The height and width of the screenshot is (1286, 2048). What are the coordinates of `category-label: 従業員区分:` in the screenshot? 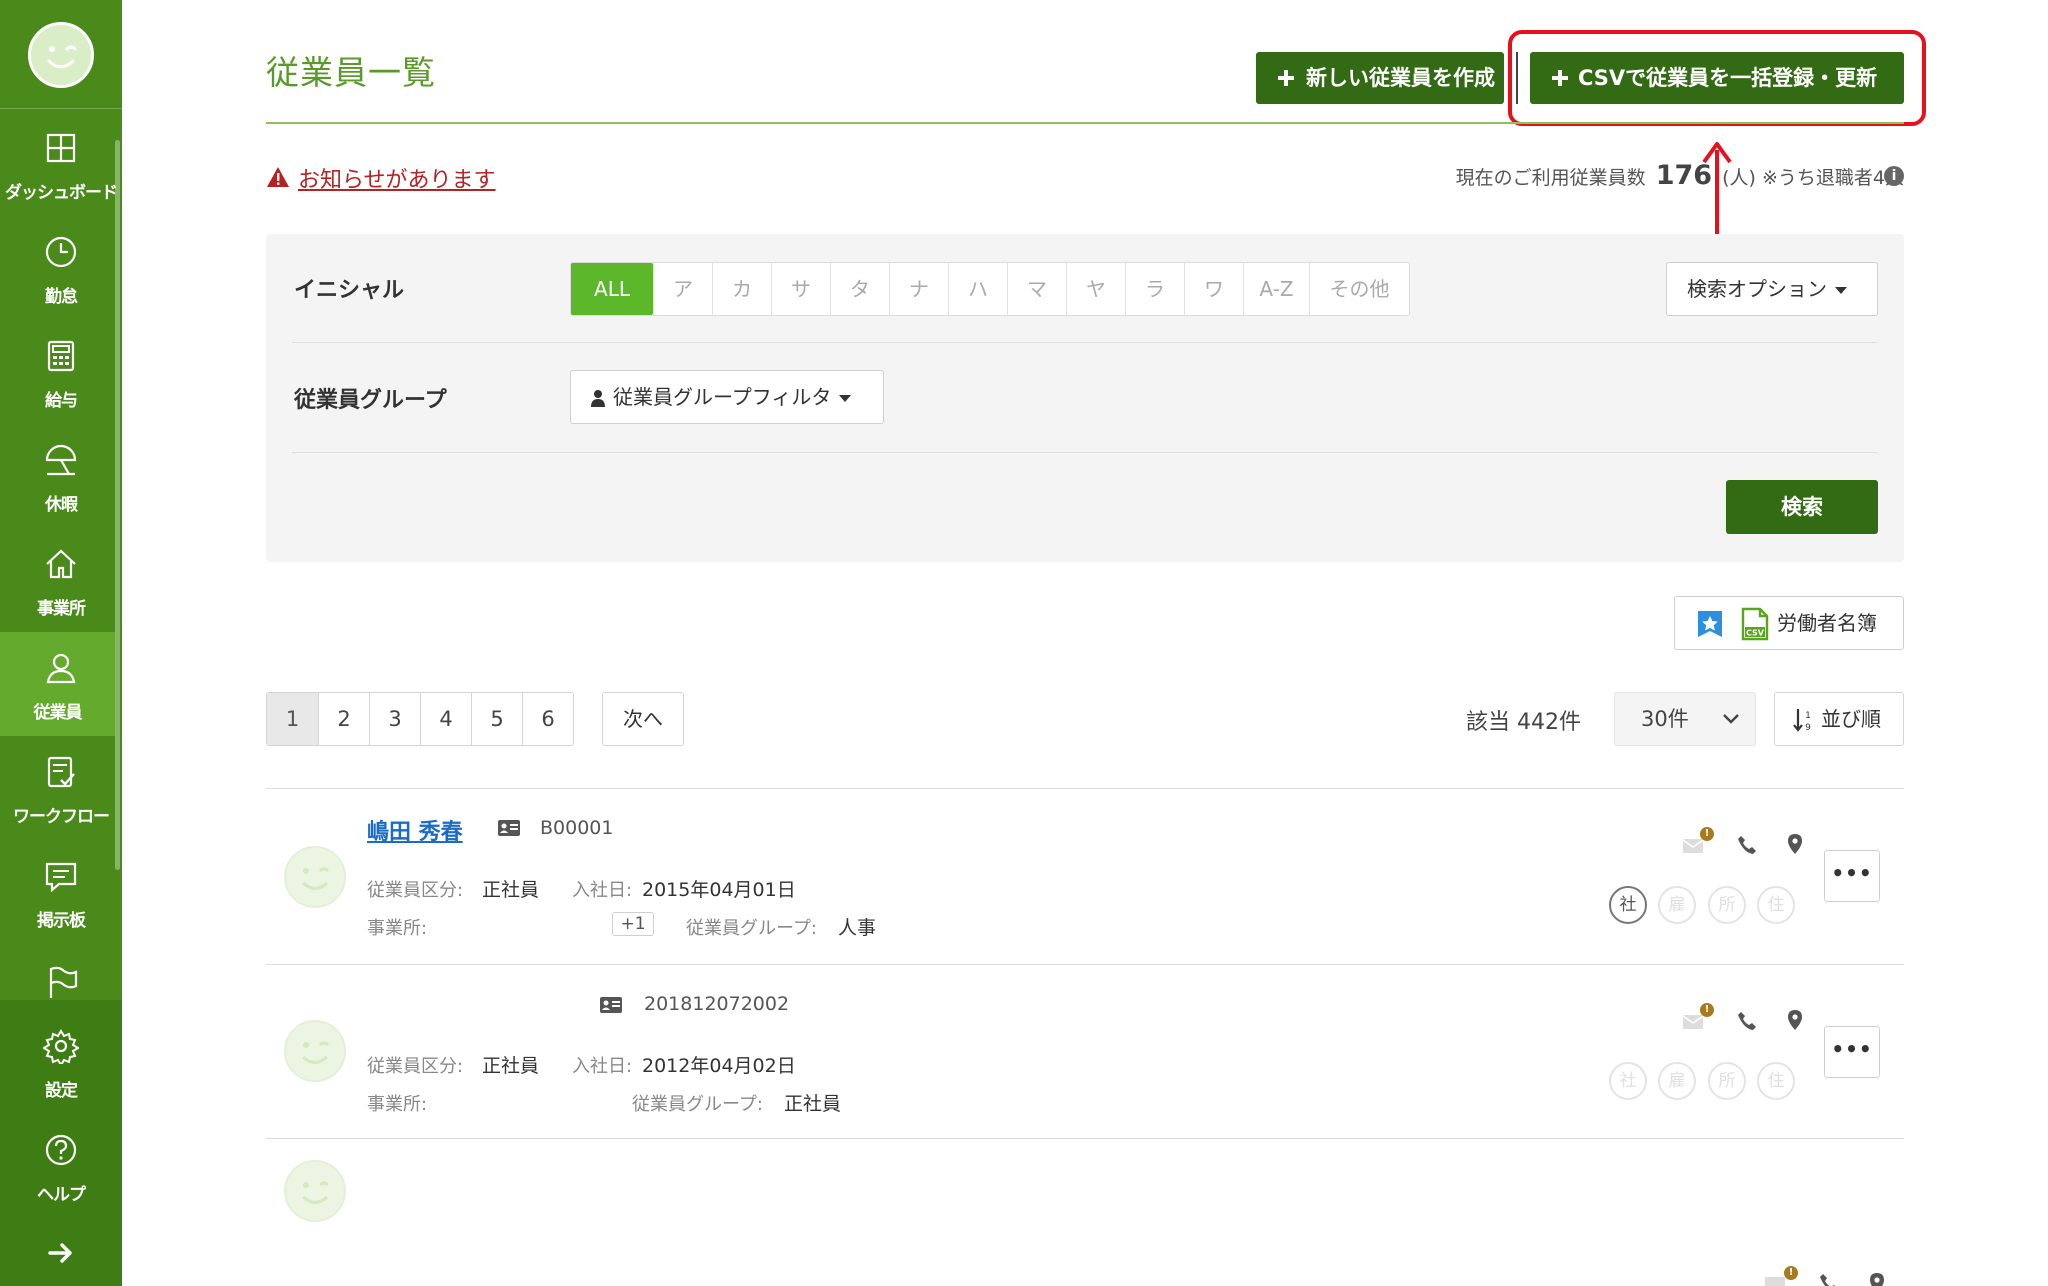 It's located at (415, 890).